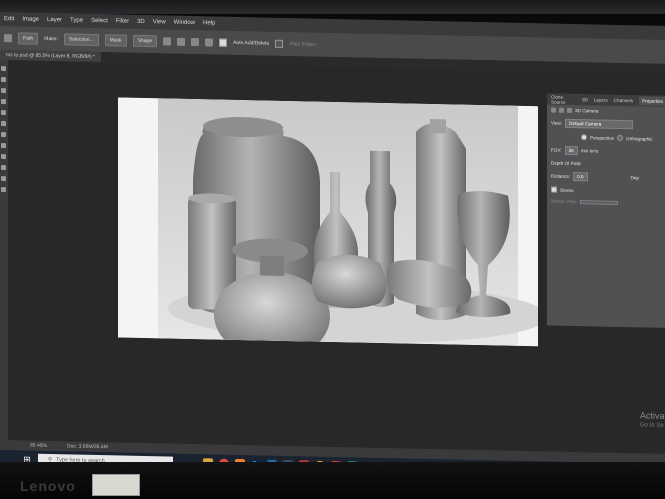  I want to click on monitor-sticker, so click(116, 485).